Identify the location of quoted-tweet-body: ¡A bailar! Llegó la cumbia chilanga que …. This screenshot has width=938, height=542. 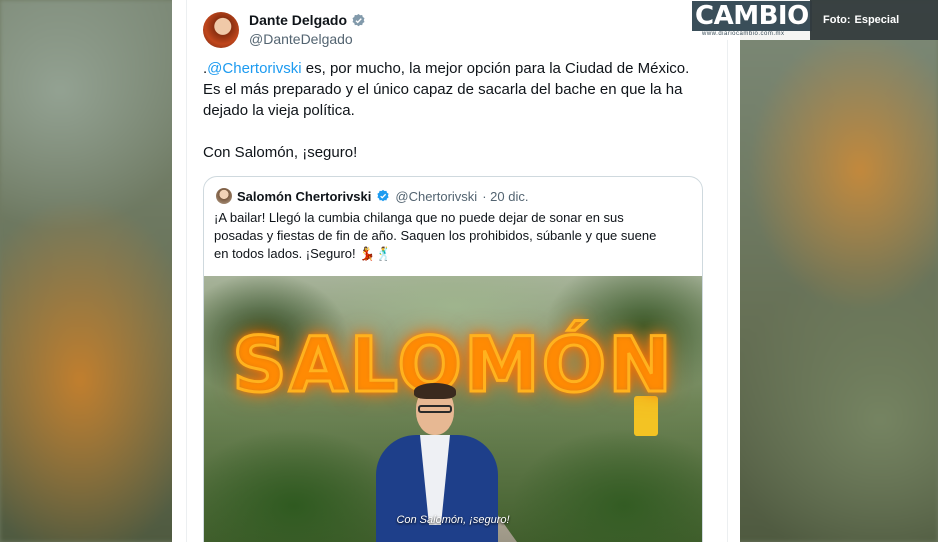
(454, 236).